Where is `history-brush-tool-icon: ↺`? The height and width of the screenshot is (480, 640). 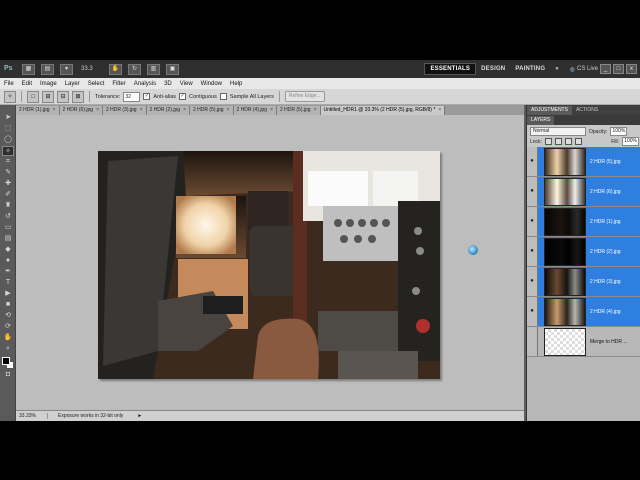
history-brush-tool-icon: ↺ is located at coordinates (8, 217).